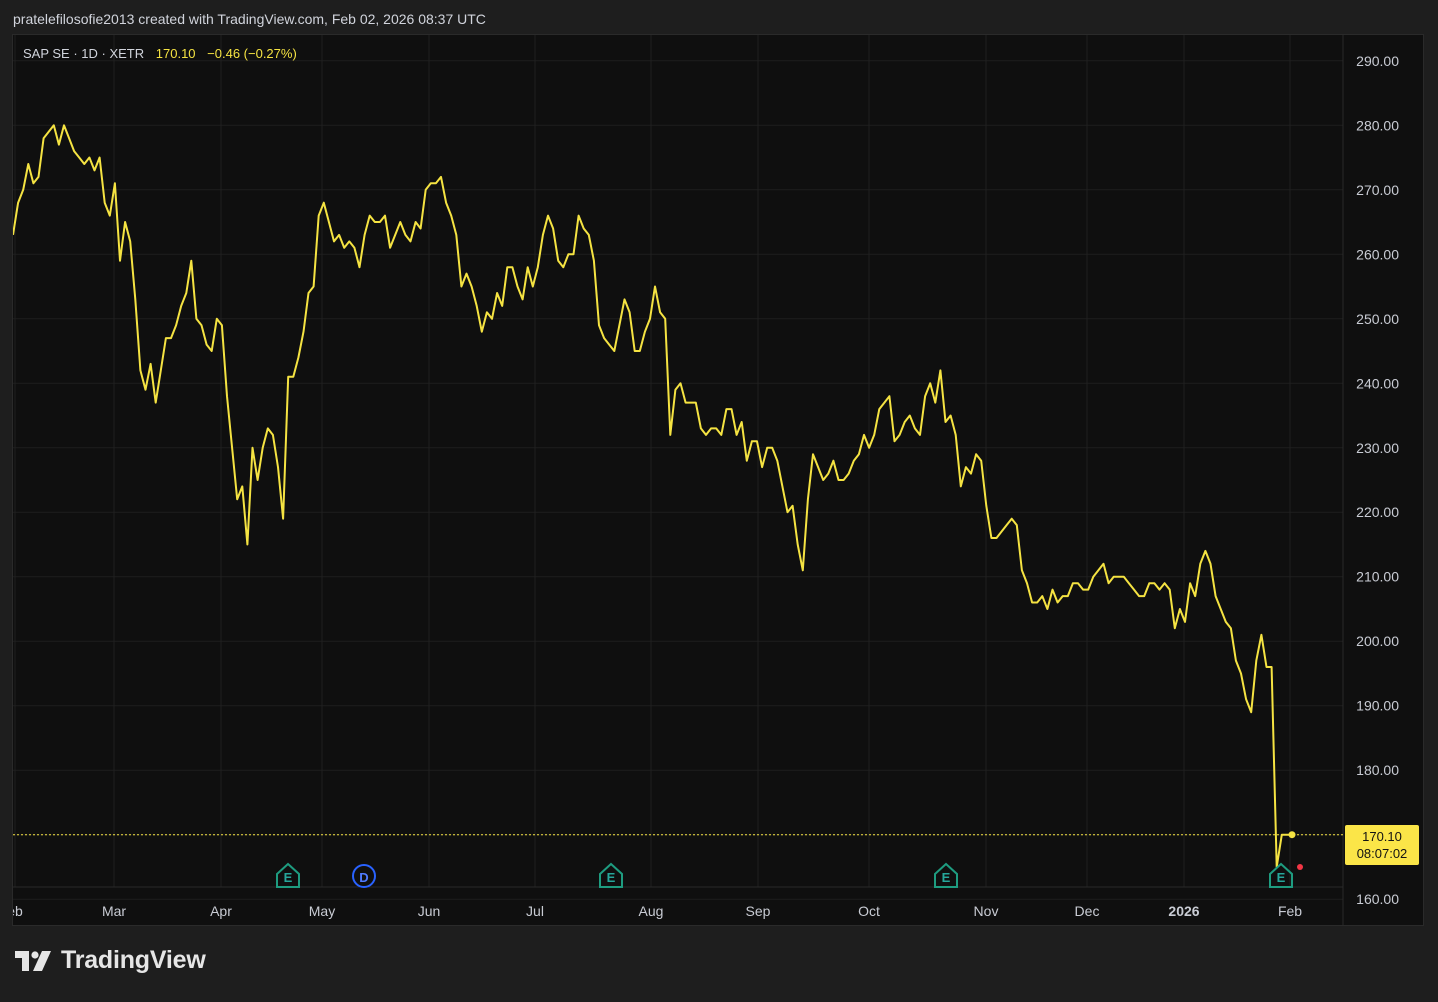 This screenshot has width=1438, height=1002. I want to click on x-tick-label: May, so click(322, 911).